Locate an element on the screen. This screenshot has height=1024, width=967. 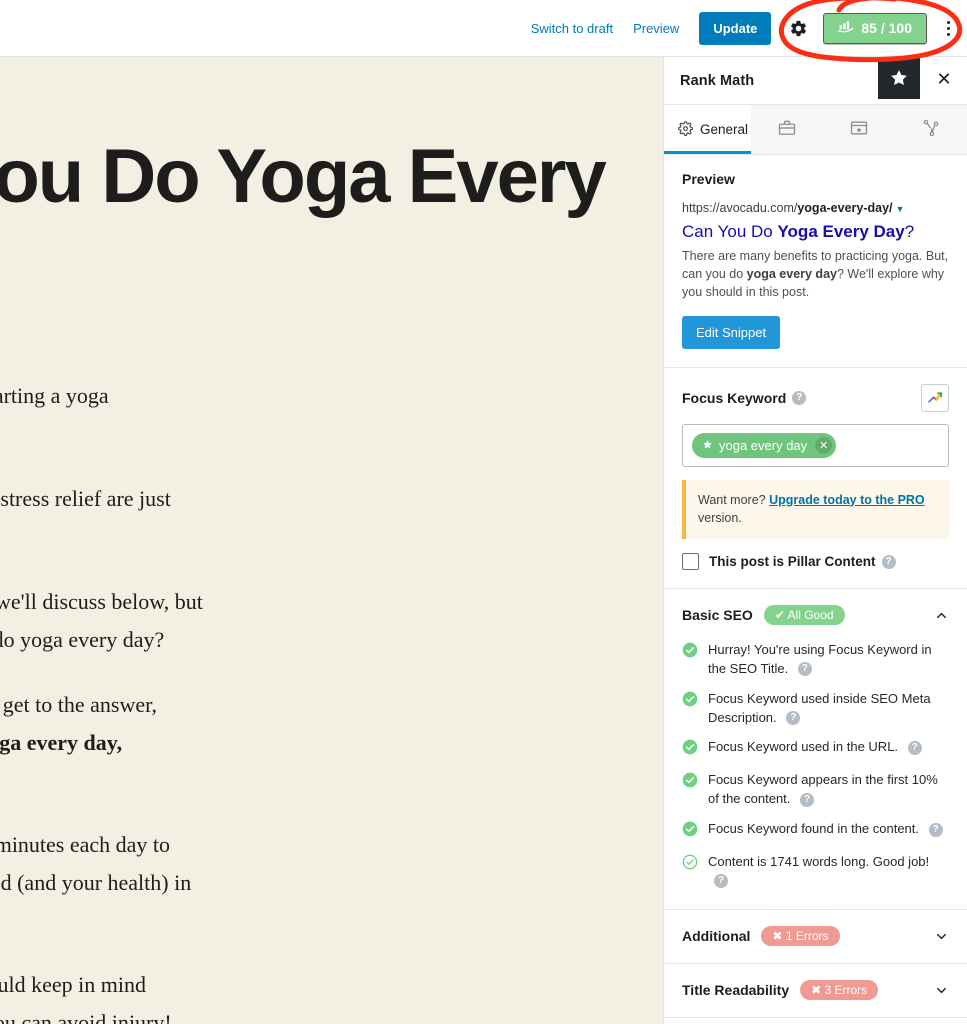
keyword-tag: yoga every day ✕ is located at coordinates (764, 445).